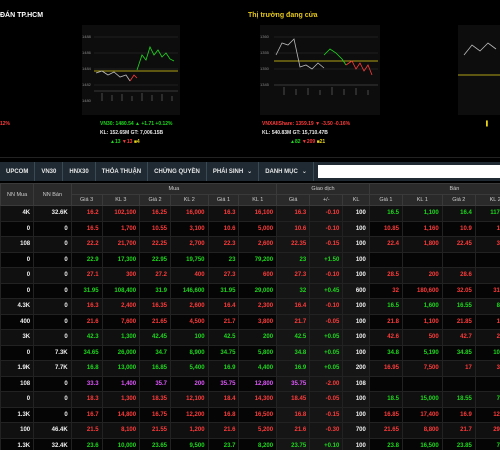  I want to click on table-cell: 10.6, so click(223, 228).